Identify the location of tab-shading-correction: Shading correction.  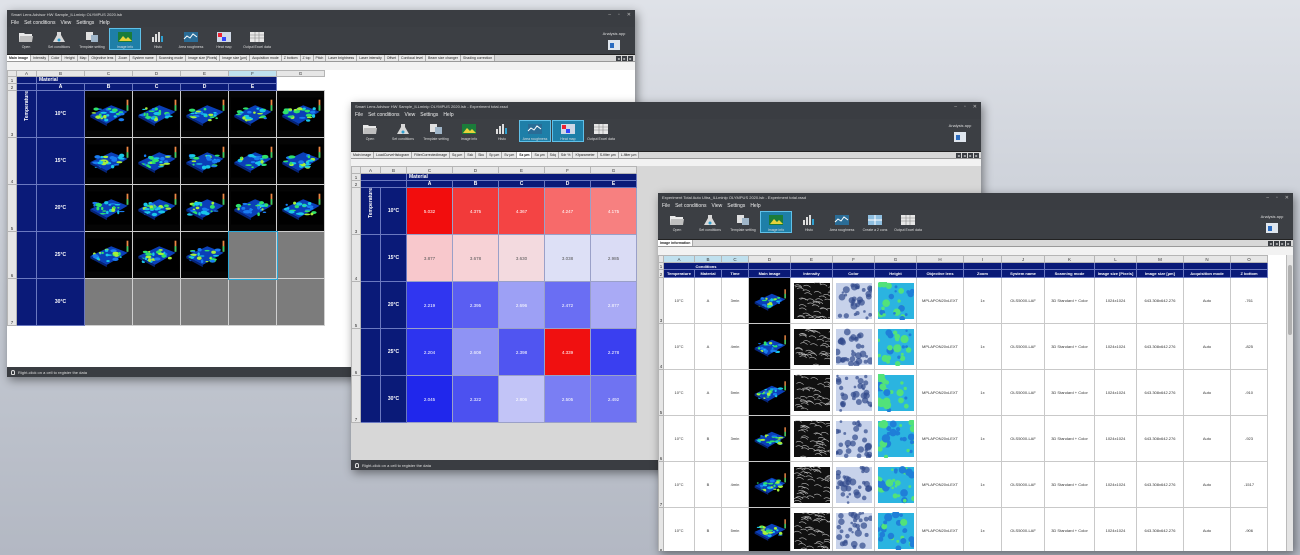
(478, 58).